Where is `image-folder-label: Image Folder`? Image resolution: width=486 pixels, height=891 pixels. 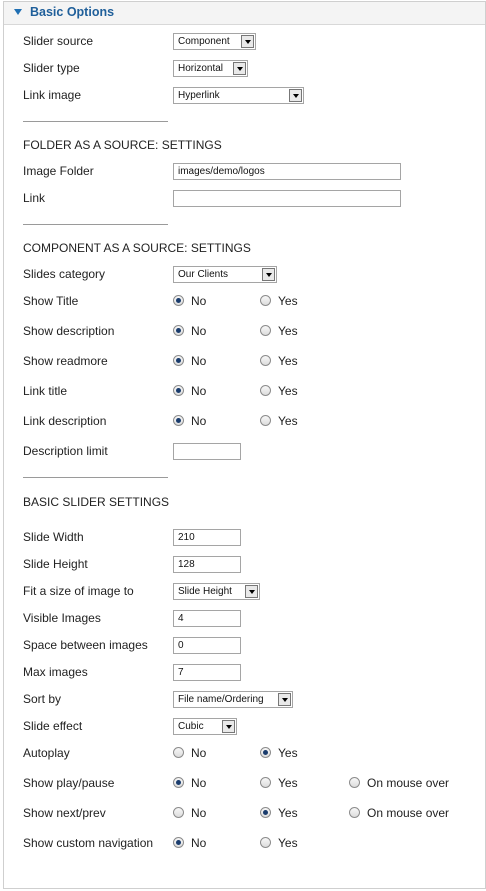
image-folder-label: Image Folder is located at coordinates (58, 171).